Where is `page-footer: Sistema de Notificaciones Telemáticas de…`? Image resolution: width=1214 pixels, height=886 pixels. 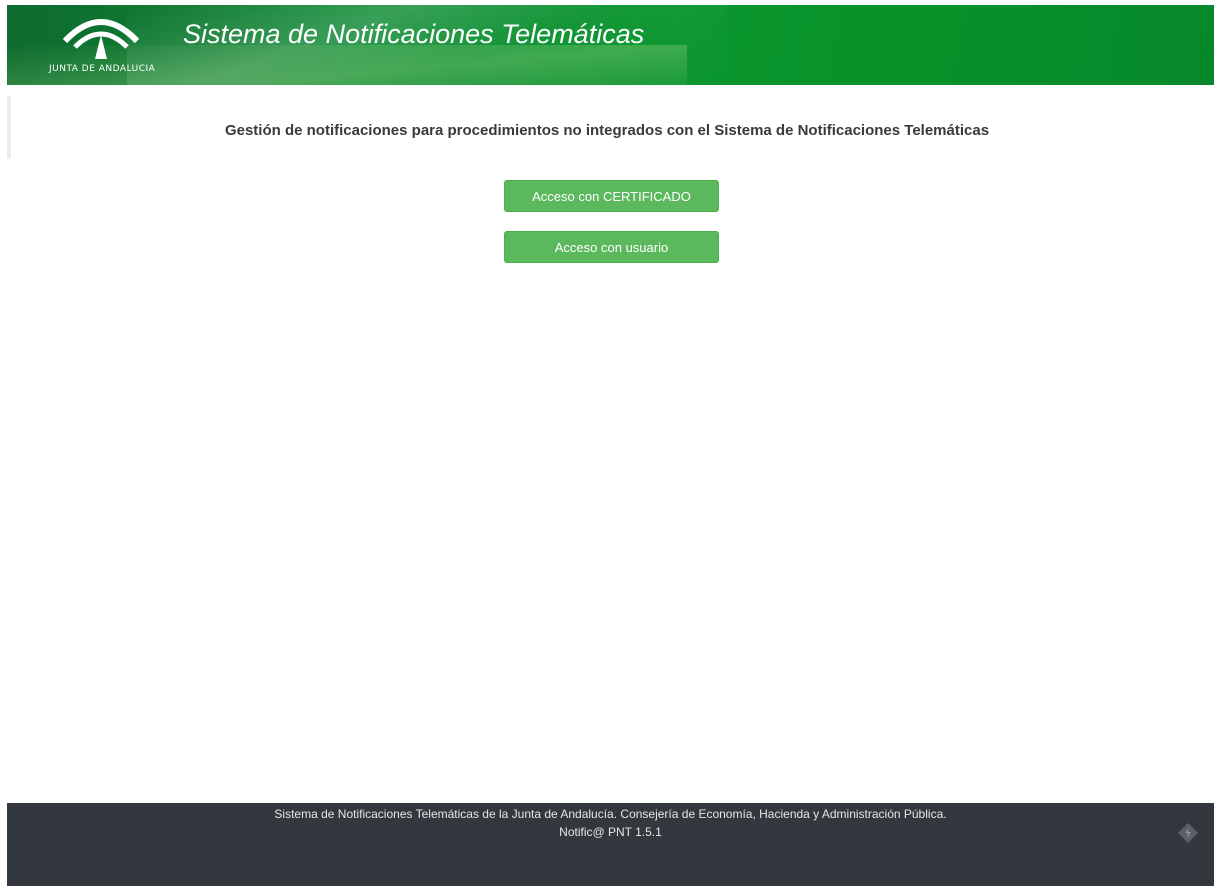
page-footer: Sistema de Notificaciones Telemáticas de… is located at coordinates (610, 844).